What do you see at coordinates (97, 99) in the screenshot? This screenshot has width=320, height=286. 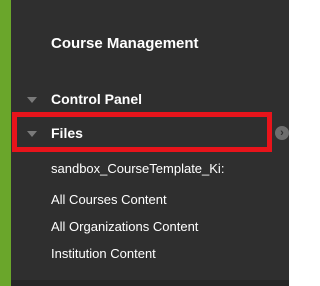 I see `control-panel-label: Control Panel` at bounding box center [97, 99].